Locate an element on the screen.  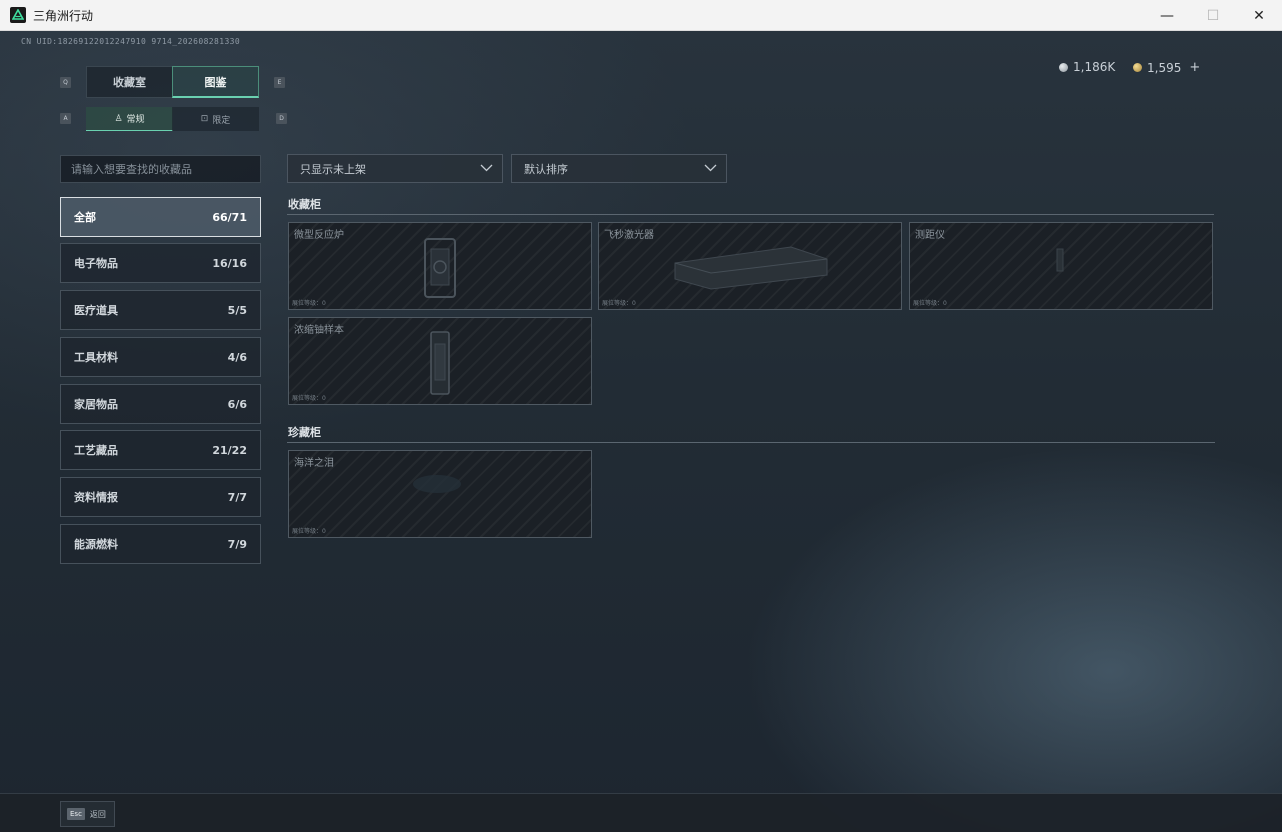
key-hint-q: Q is located at coordinates (65, 82).